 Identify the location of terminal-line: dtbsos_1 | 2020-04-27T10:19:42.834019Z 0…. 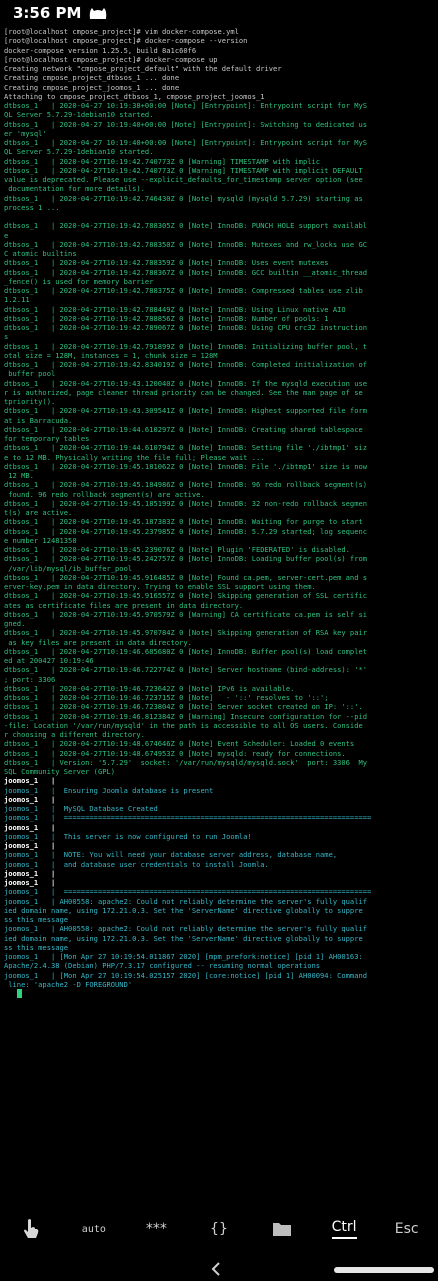
(186, 364).